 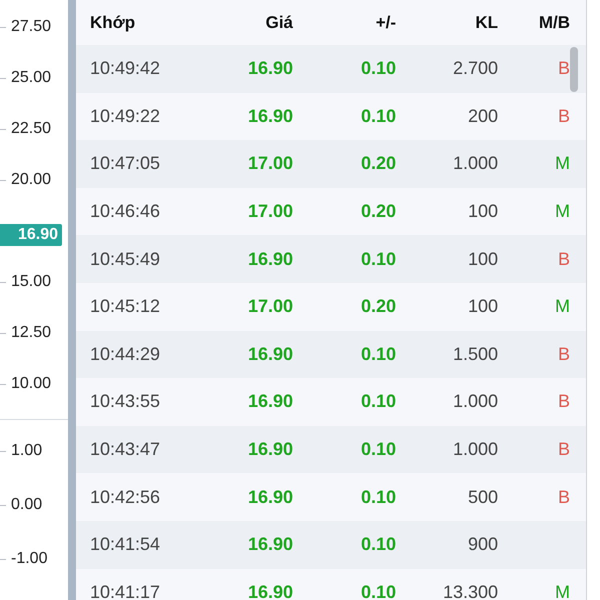 What do you see at coordinates (125, 354) in the screenshot?
I see `match-time: 10:44:29` at bounding box center [125, 354].